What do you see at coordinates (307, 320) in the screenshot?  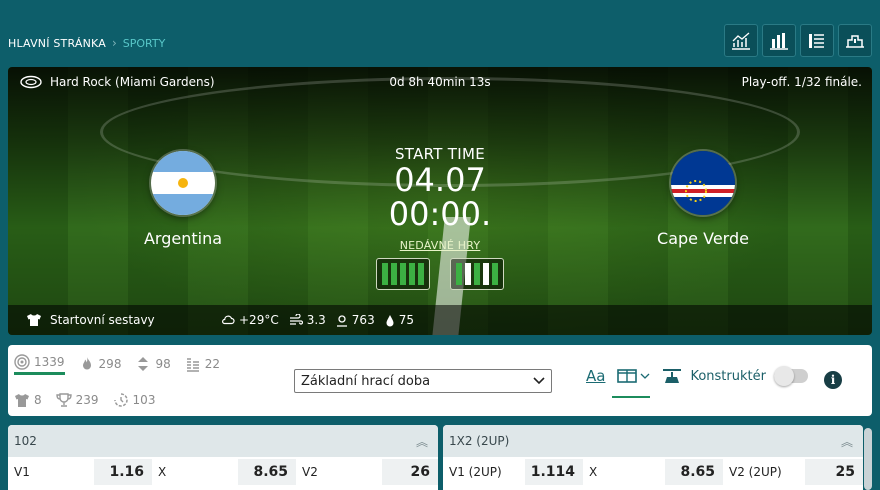 I see `wind-item: 3.3` at bounding box center [307, 320].